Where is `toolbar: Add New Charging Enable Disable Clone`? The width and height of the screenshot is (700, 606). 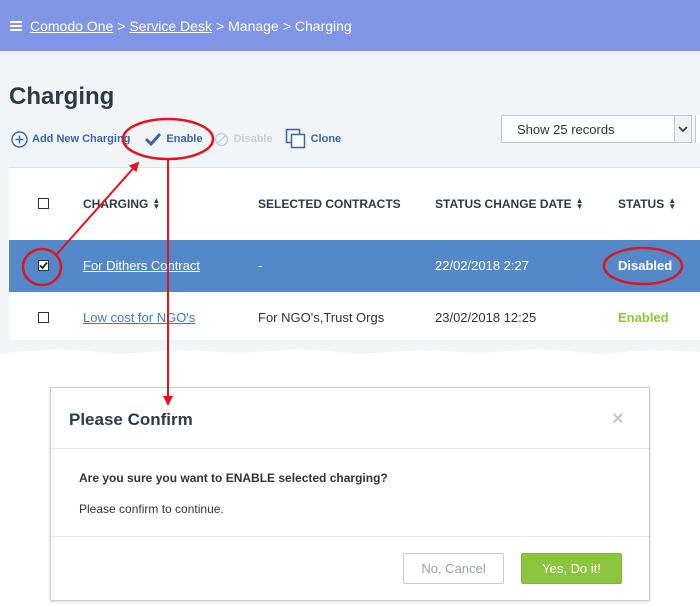 toolbar: Add New Charging Enable Disable Clone is located at coordinates (182, 139).